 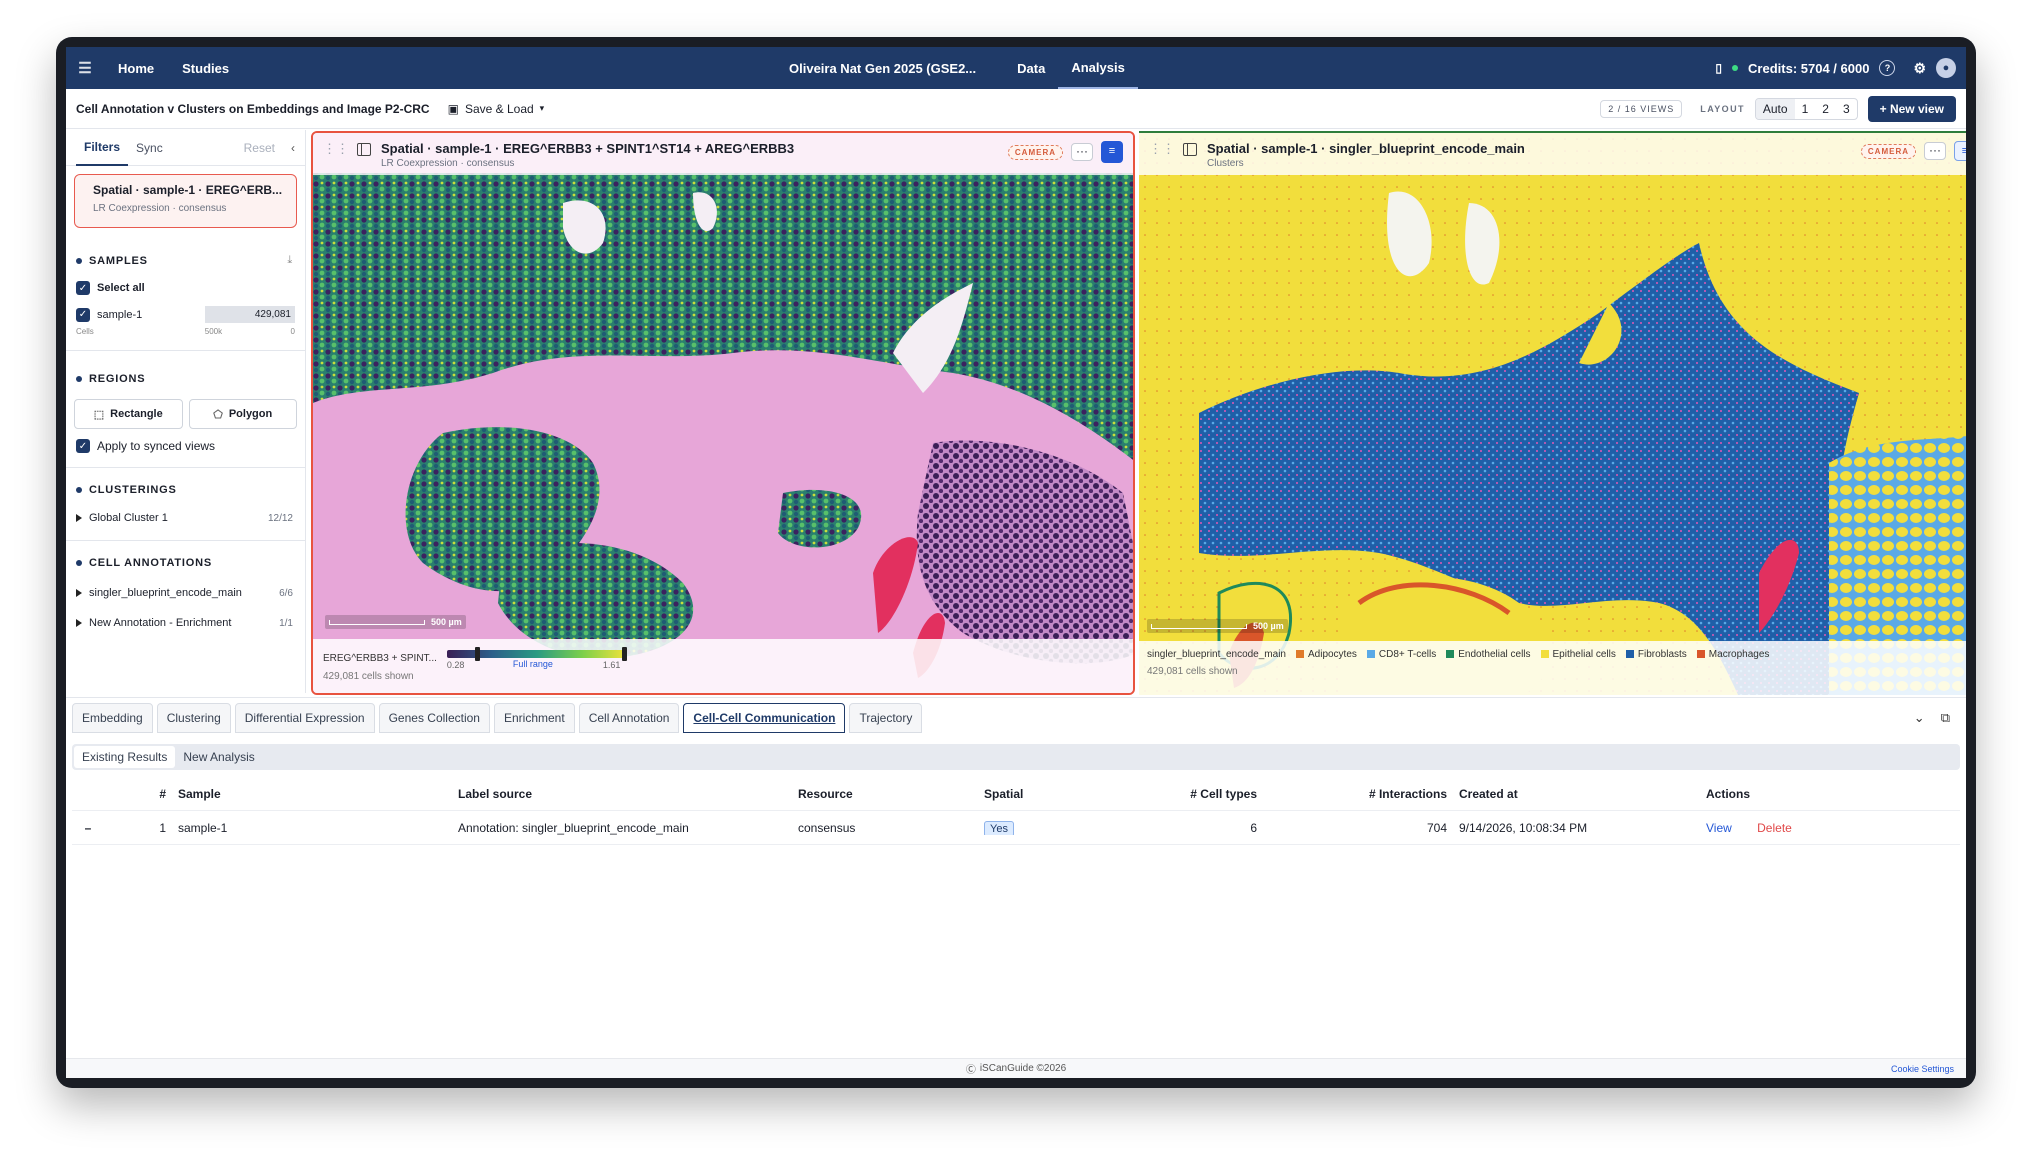 I want to click on tab-filters: Filters, so click(x=102, y=148).